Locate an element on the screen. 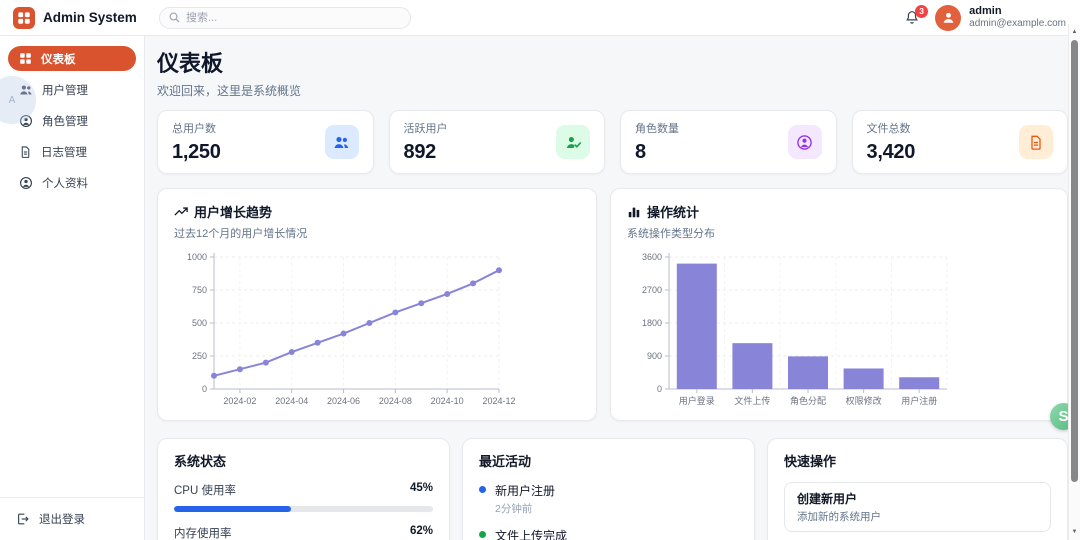 Image resolution: width=1080 pixels, height=540 pixels. meter-label: CPU 使用率 is located at coordinates (205, 491).